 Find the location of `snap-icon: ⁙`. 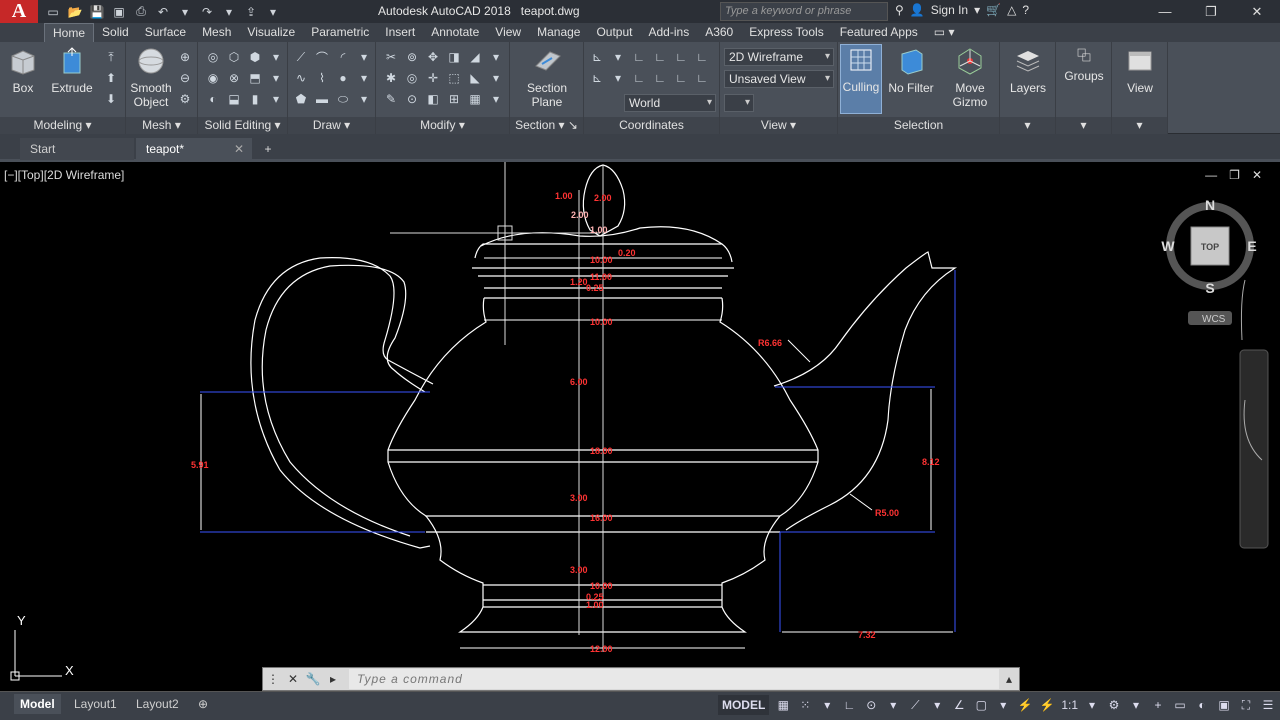

snap-icon: ⁙ is located at coordinates (805, 705).